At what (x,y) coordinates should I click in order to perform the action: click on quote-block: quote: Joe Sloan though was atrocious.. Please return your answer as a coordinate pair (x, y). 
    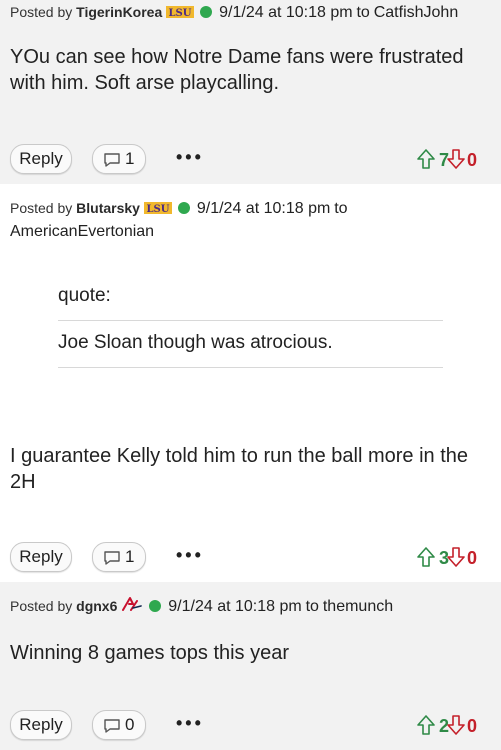
    Looking at the image, I should click on (250, 326).